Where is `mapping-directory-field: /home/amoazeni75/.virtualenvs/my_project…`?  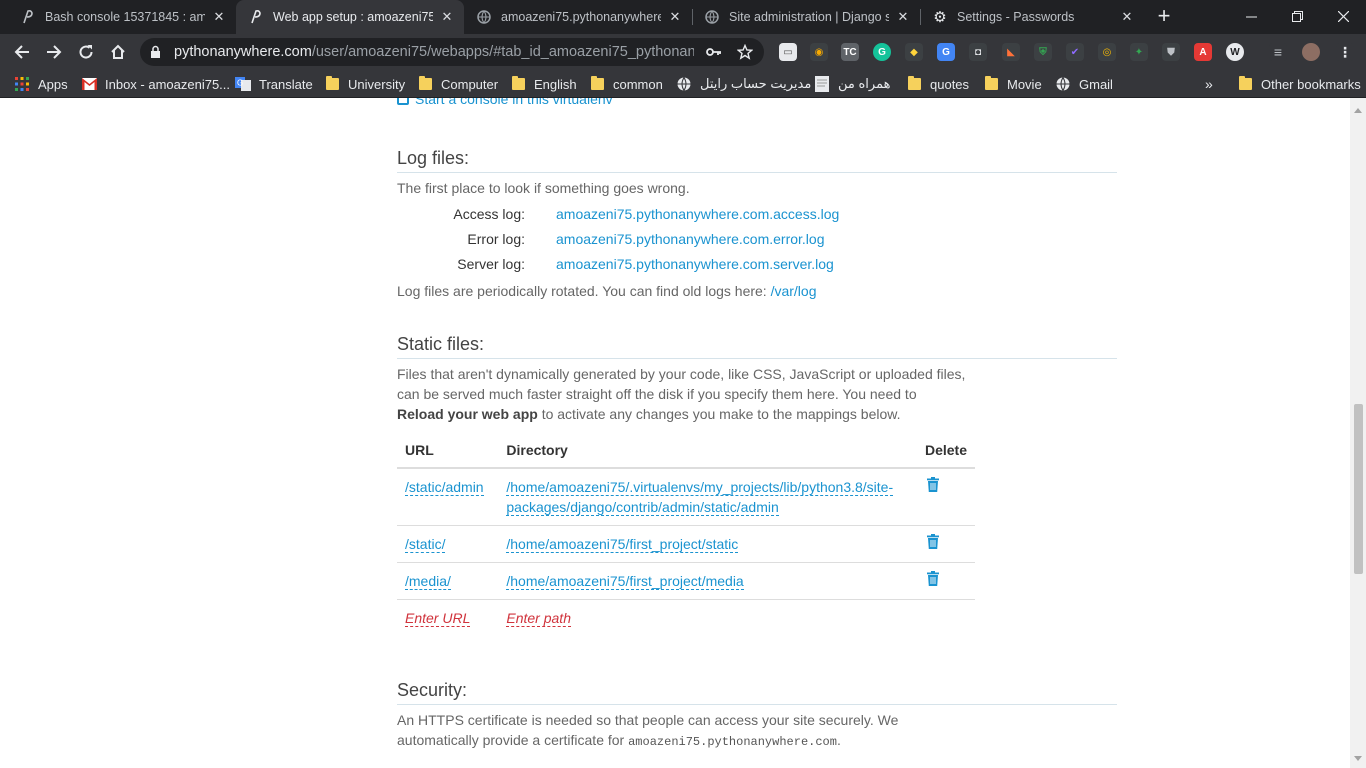
mapping-directory-field: /home/amoazeni75/.virtualenvs/my_project… is located at coordinates (700, 497).